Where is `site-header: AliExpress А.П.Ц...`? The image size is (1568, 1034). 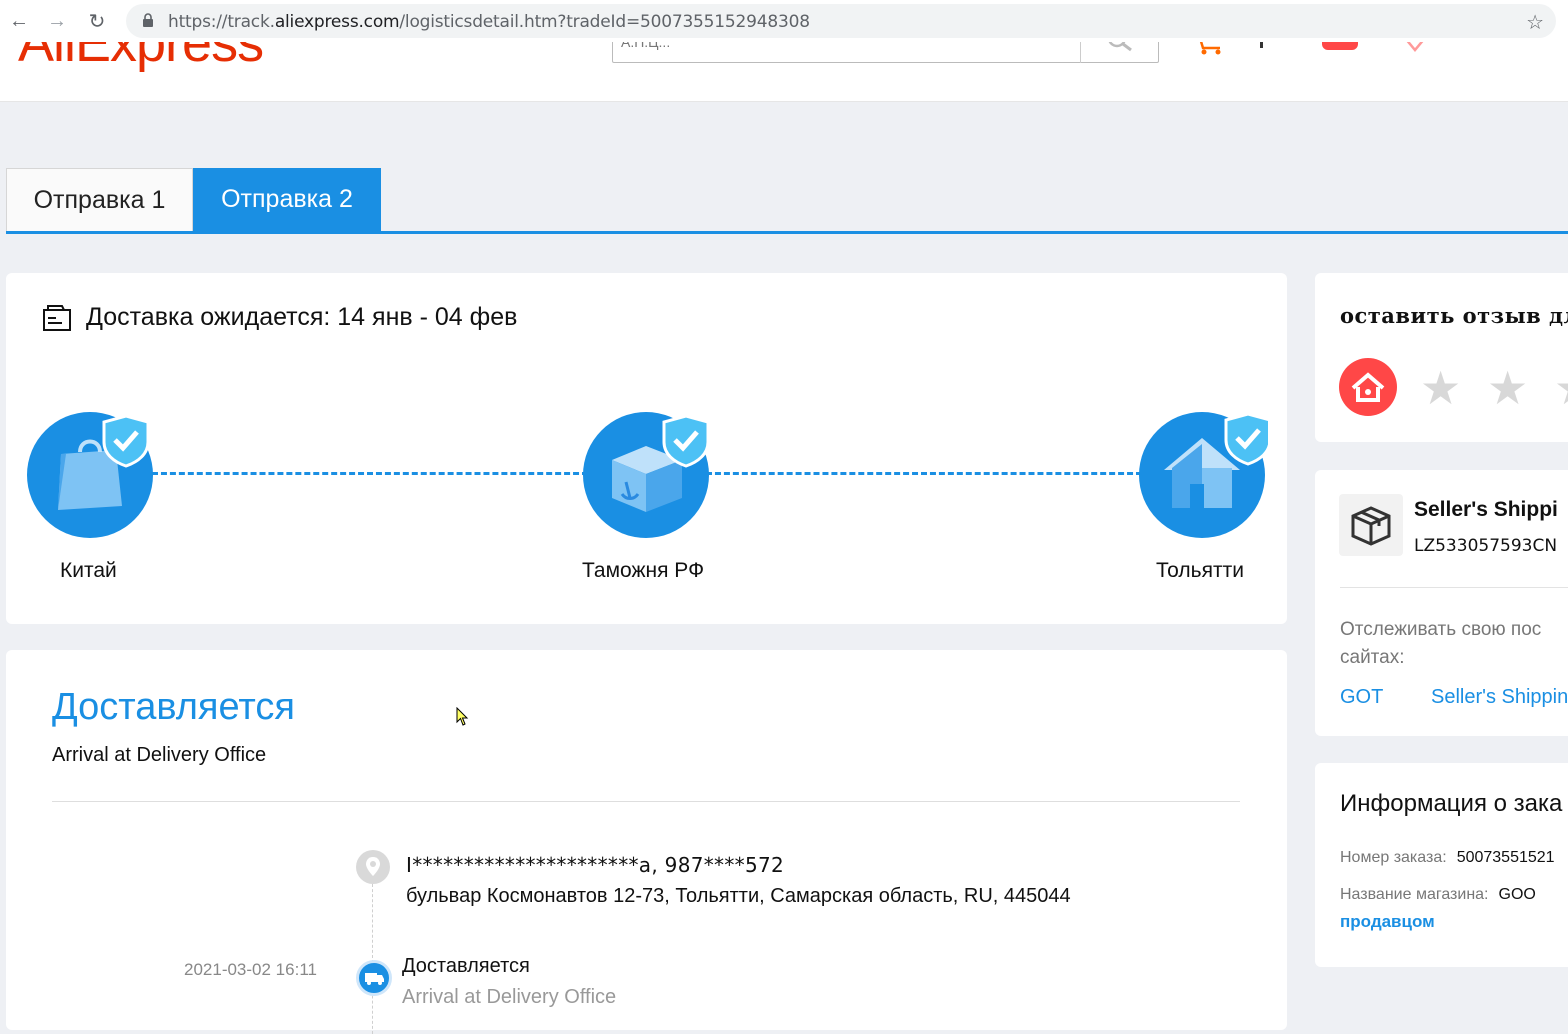
site-header: AliExpress А.П.Ц... is located at coordinates (784, 72).